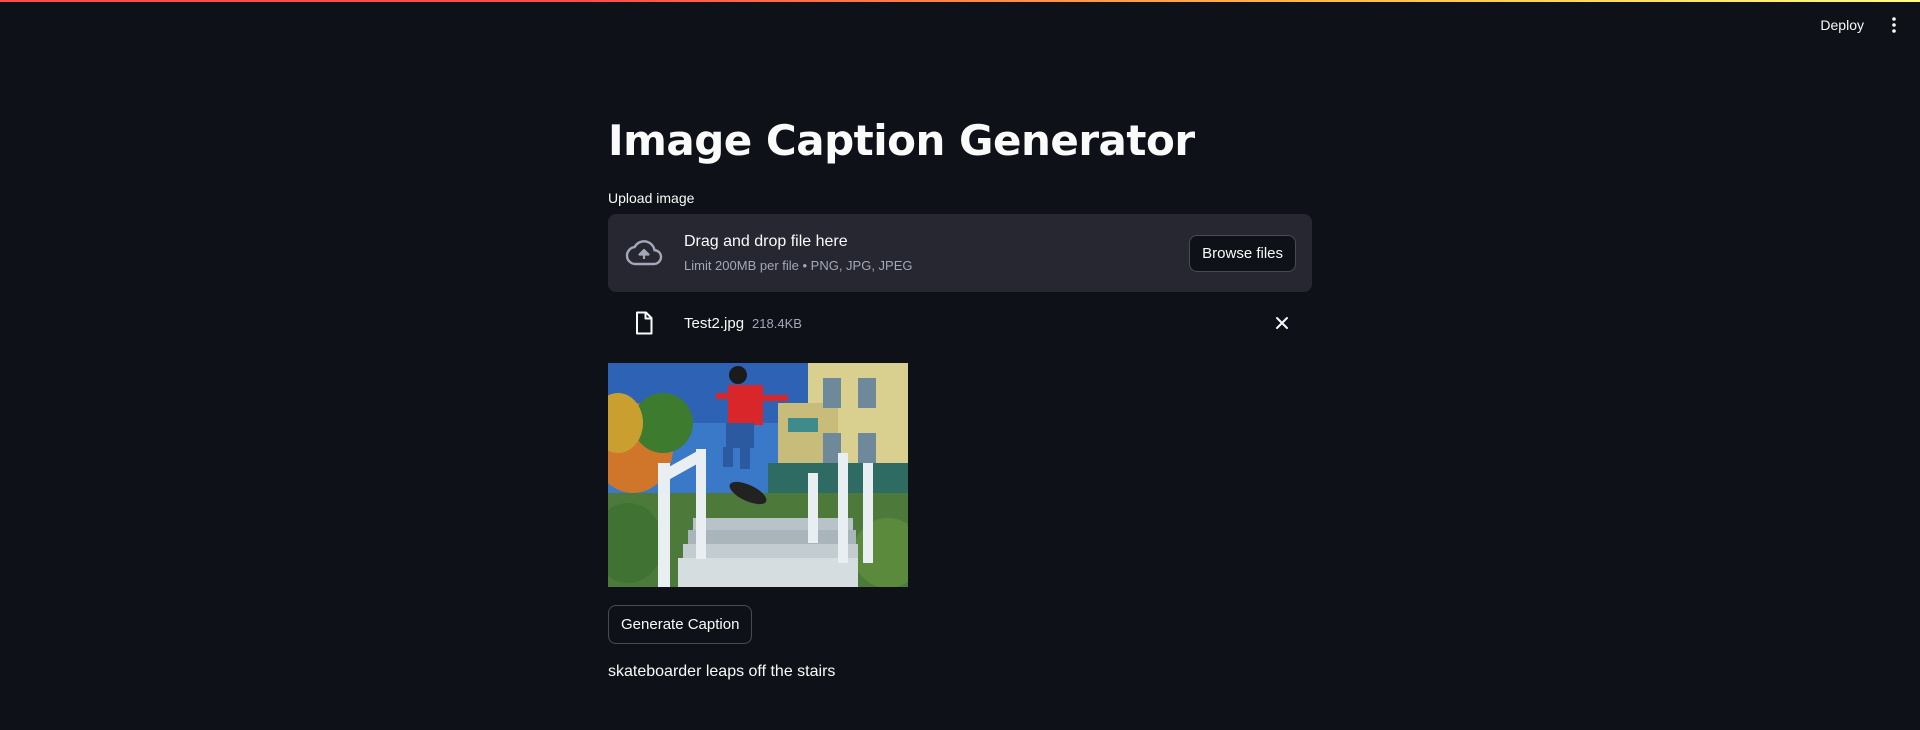 This screenshot has width=1920, height=730. What do you see at coordinates (714, 323) in the screenshot?
I see `uploaded-file-name: Test2.jpg` at bounding box center [714, 323].